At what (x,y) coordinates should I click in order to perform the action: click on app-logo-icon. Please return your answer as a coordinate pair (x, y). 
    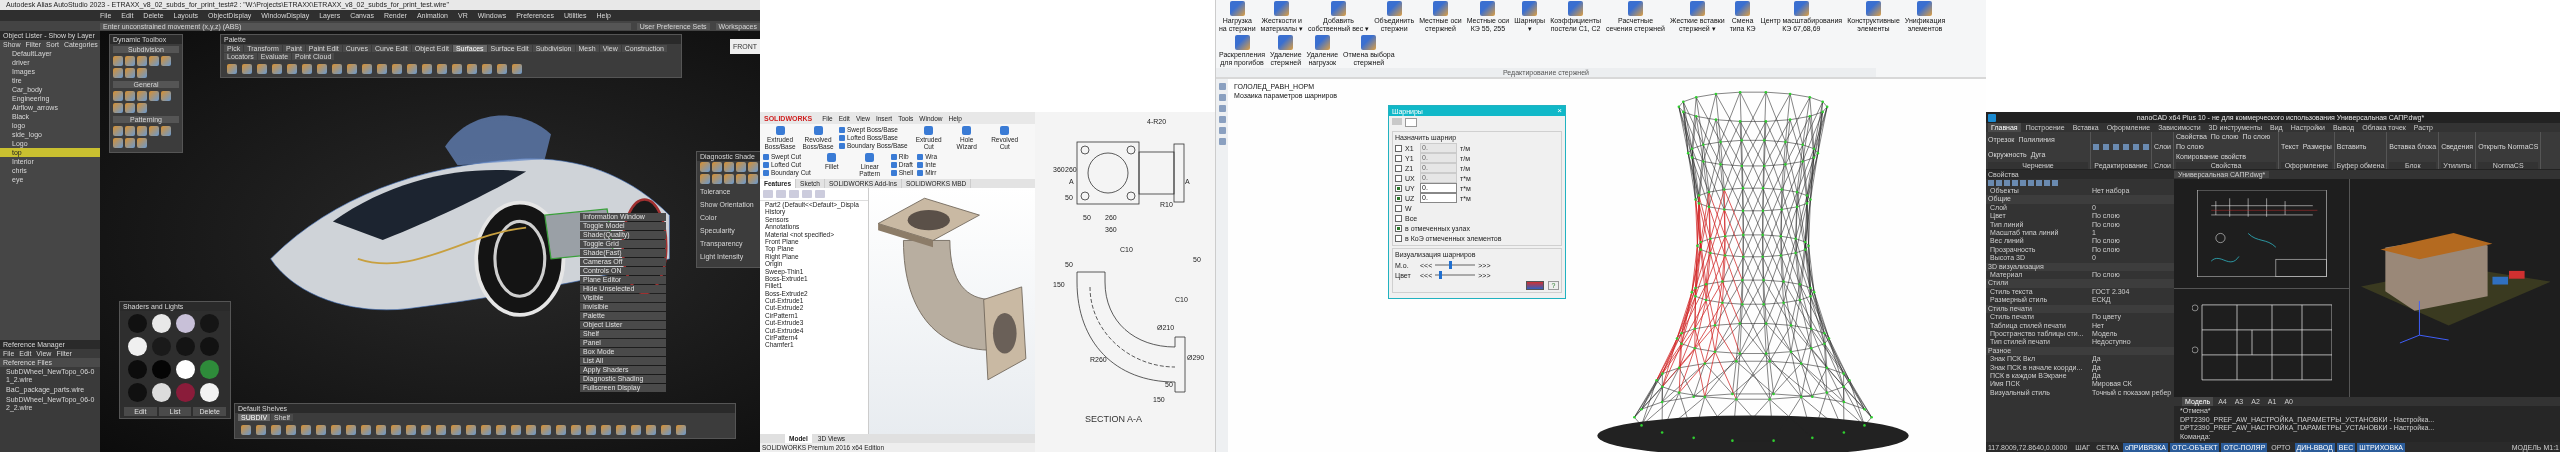
    Looking at the image, I should click on (1992, 117).